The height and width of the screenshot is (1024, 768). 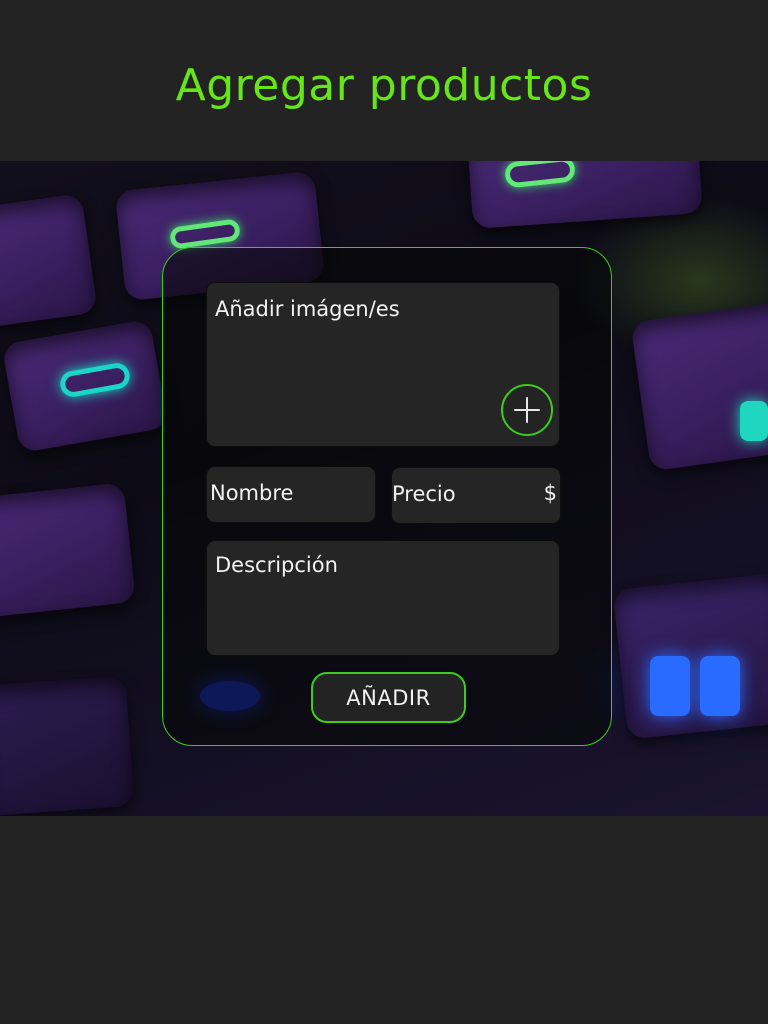 I want to click on price-placeholder: Precio, so click(x=424, y=494).